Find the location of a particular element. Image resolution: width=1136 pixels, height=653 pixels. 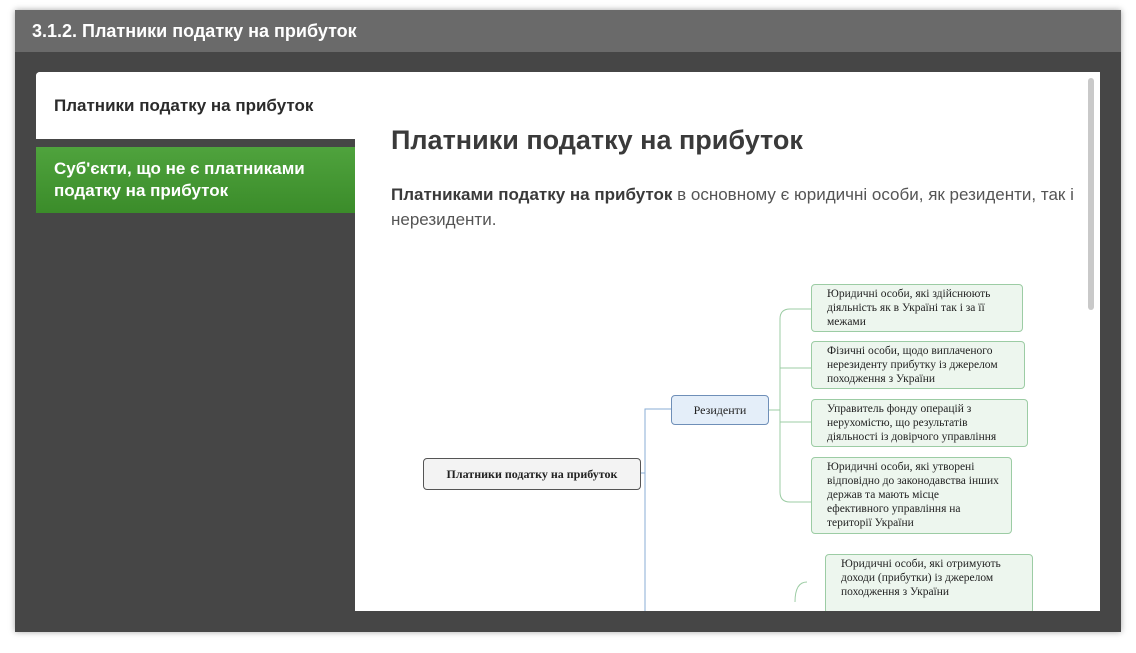

leaf-5-line is located at coordinates (801, 592).